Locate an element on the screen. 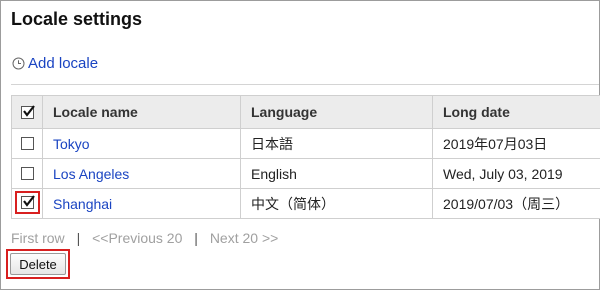  column-header-locale-name: Locale name is located at coordinates (141, 112).